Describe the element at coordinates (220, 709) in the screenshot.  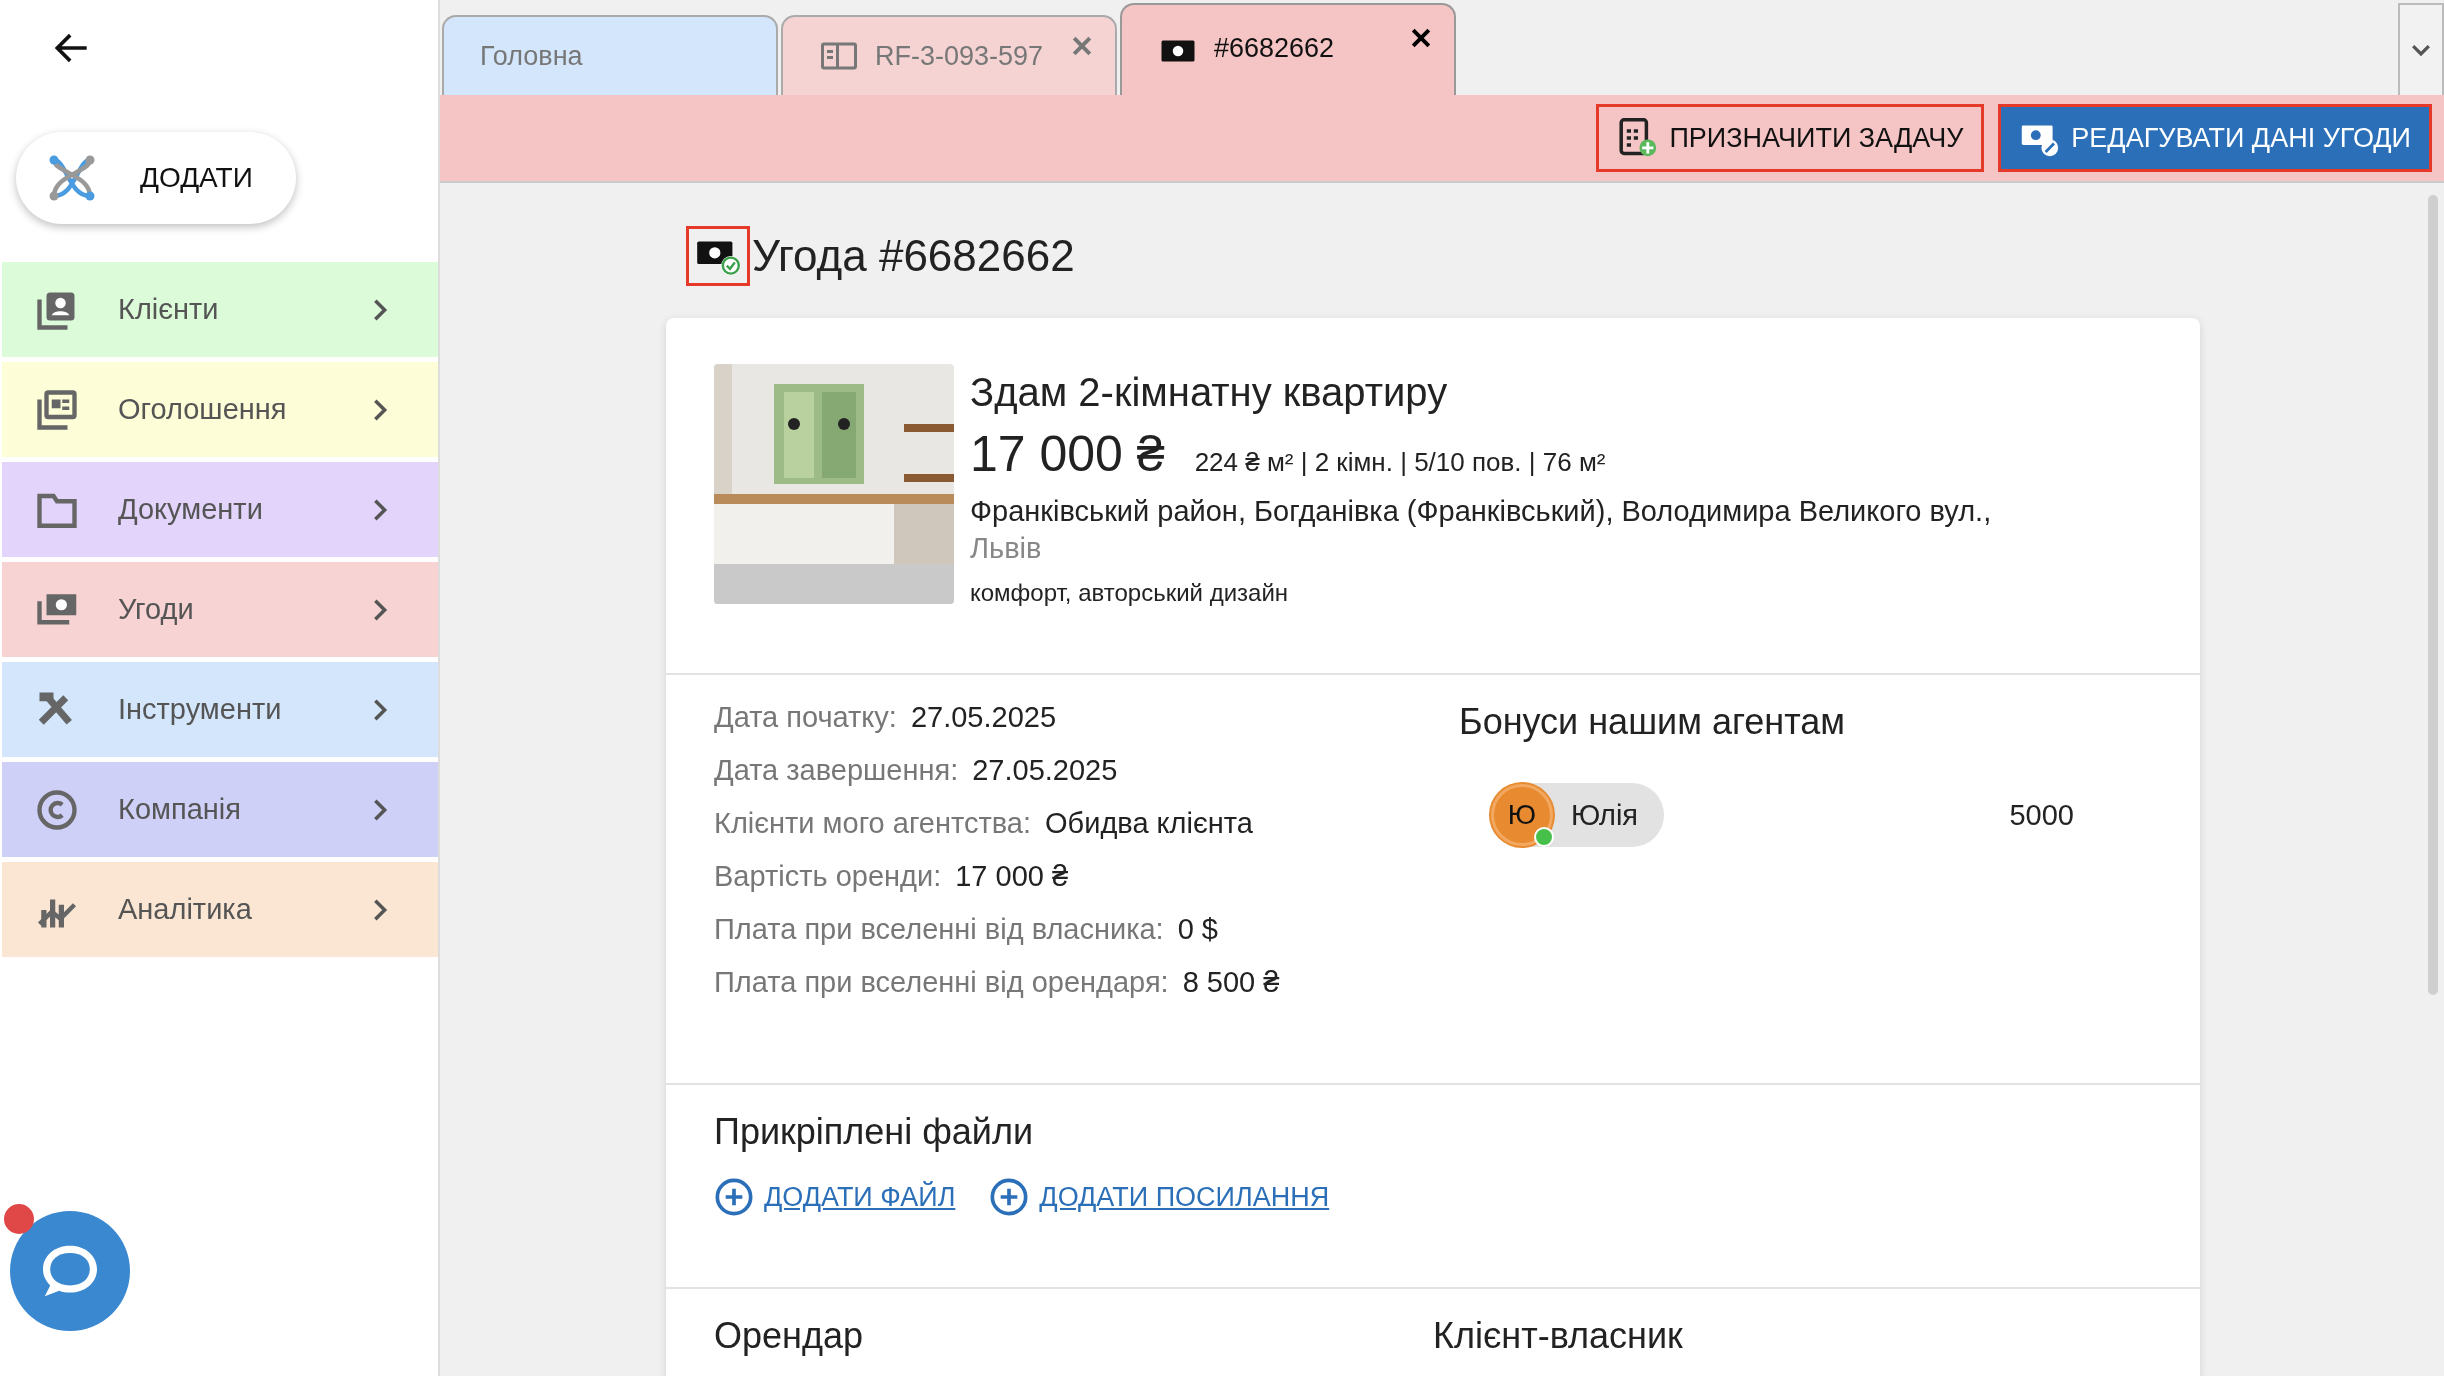
I see `sidebar-item: Інструменти` at that location.